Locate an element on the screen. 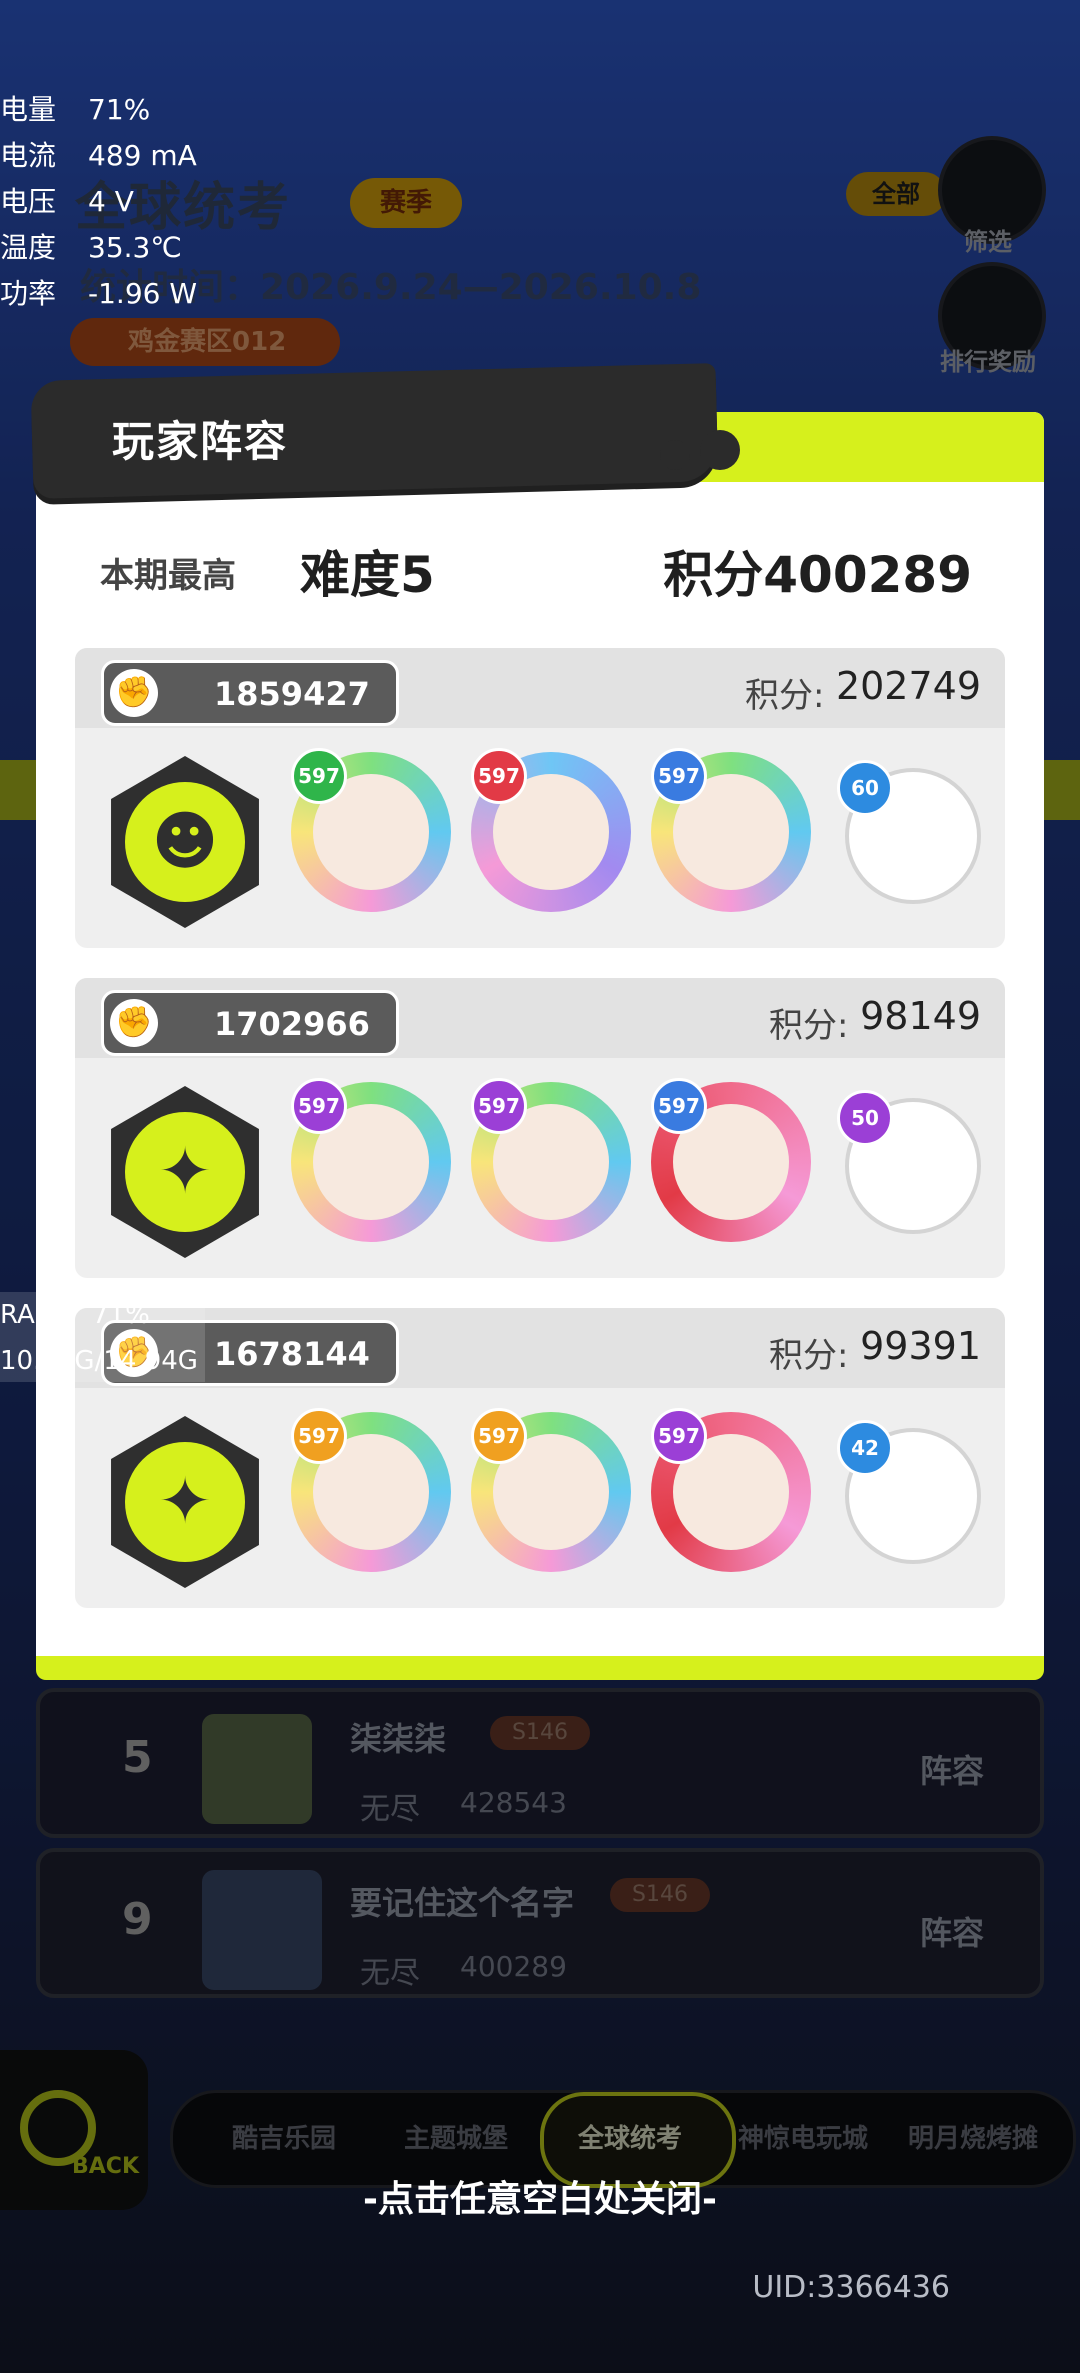 Image resolution: width=1080 pixels, height=2373 pixels. ram-label: RAM is located at coordinates (29, 1315).